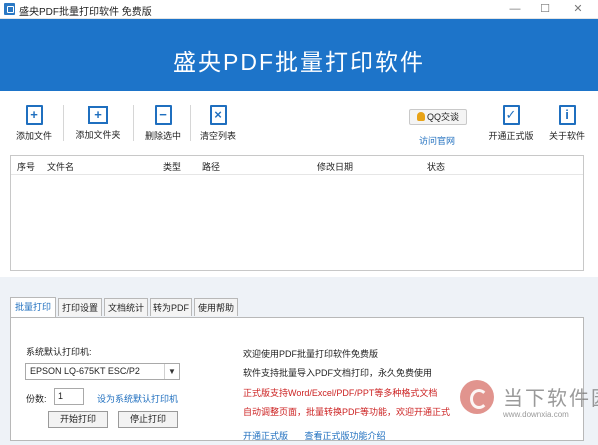 The width and height of the screenshot is (598, 445). I want to click on column-header-type: 类型, so click(172, 166).